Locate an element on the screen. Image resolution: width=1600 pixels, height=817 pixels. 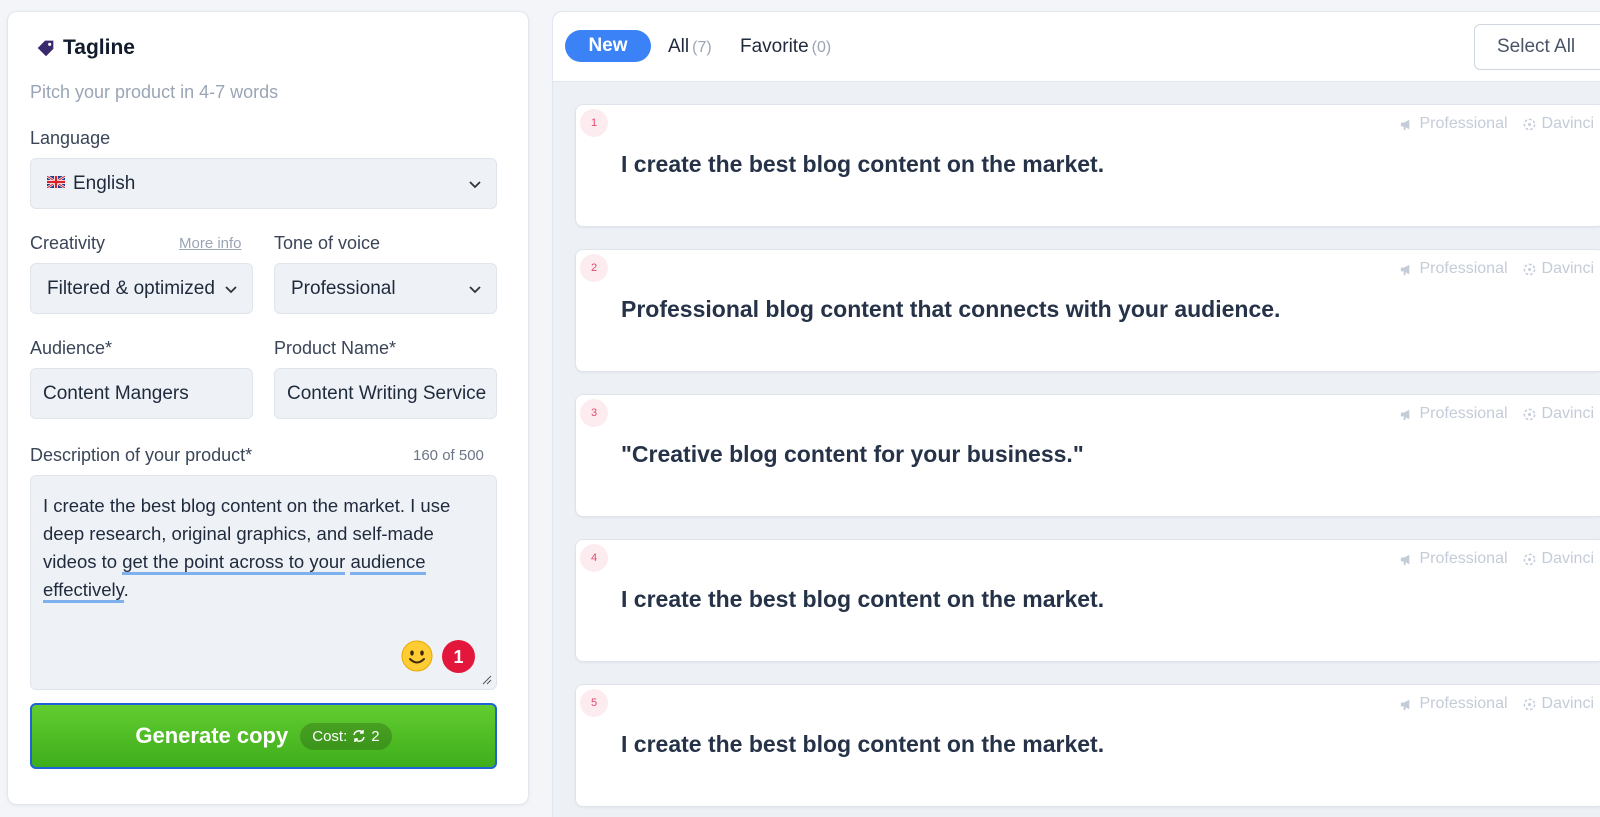
tone-label: Tone of voice is located at coordinates (327, 243).